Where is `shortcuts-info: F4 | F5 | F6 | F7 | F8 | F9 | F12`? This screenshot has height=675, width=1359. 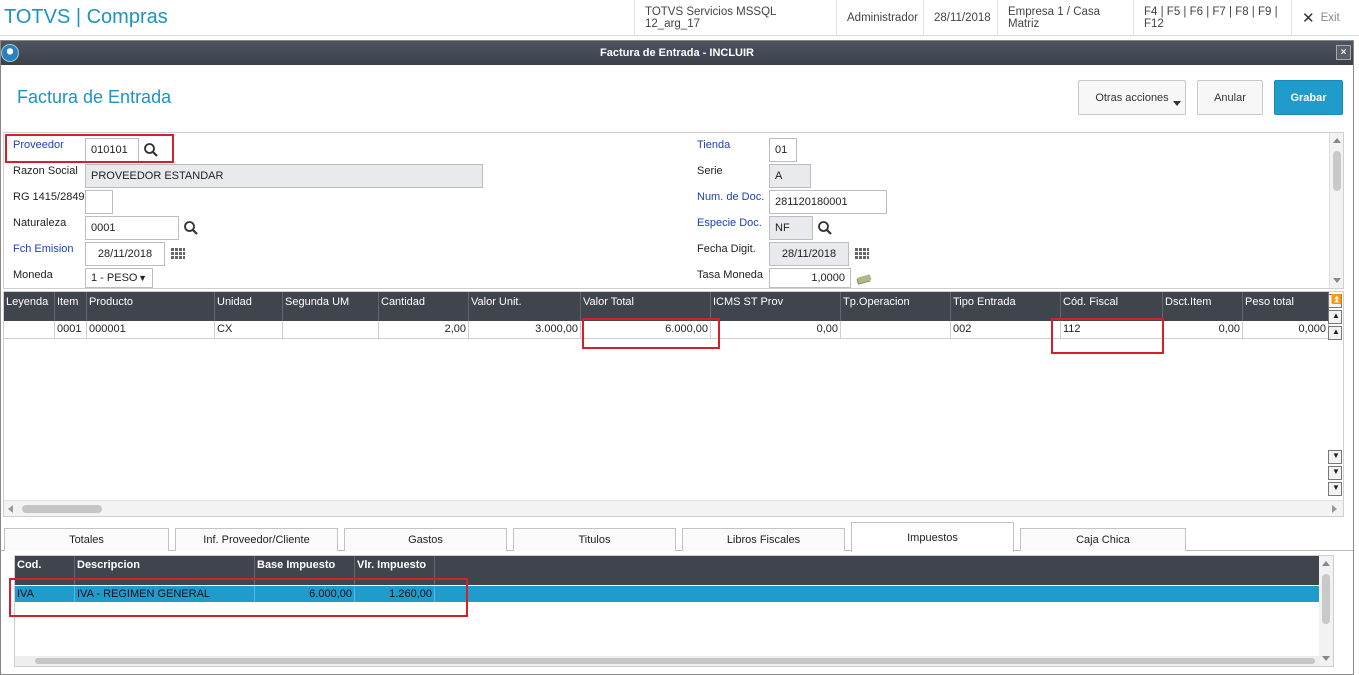 shortcuts-info: F4 | F5 | F6 | F7 | F8 | F9 | F12 is located at coordinates (1212, 18).